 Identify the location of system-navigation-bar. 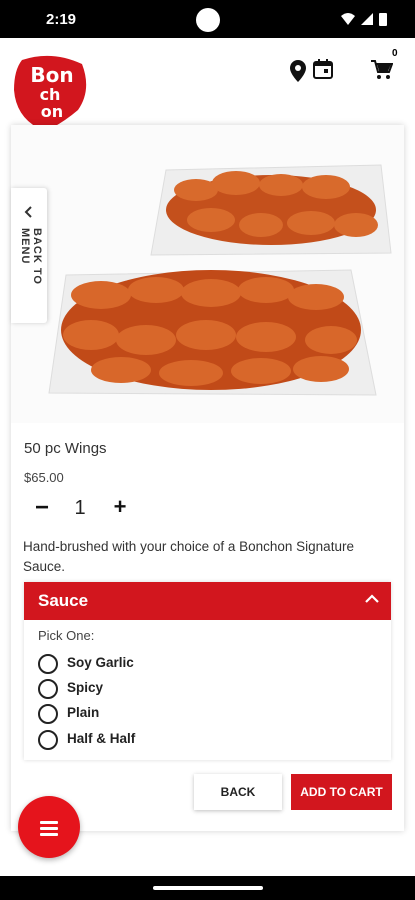
(207, 888).